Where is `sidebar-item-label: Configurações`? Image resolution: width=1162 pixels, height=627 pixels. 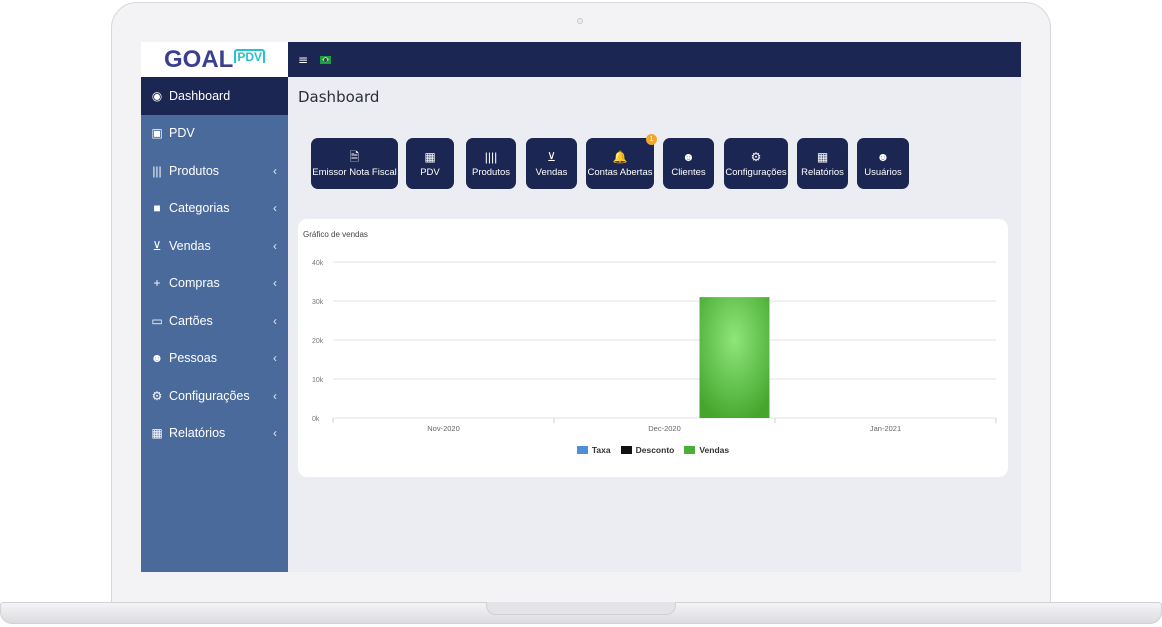
sidebar-item-label: Configurações is located at coordinates (209, 395).